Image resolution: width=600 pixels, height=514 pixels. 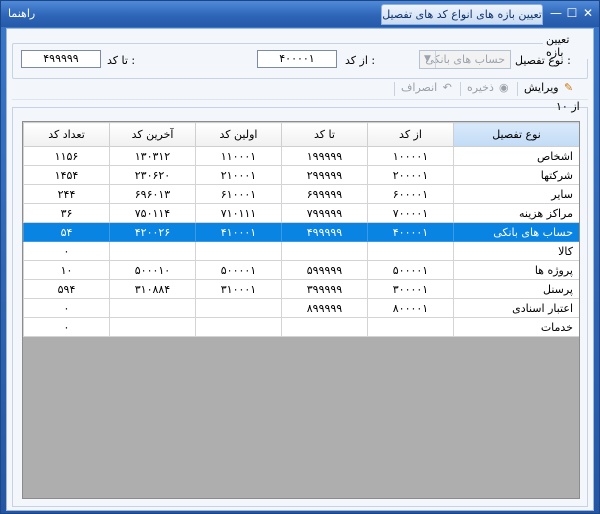 I want to click on cell-last: ۶۹۶۰۱۳, so click(x=152, y=194).